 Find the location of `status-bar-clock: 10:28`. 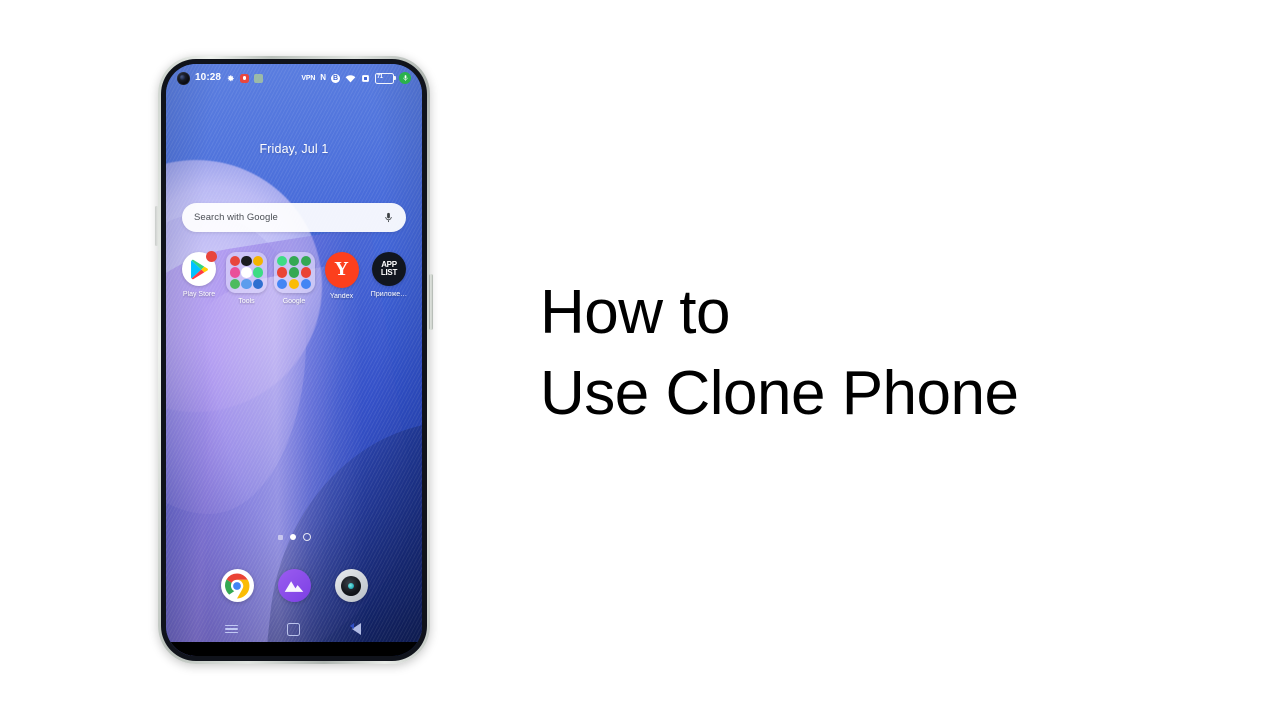

status-bar-clock: 10:28 is located at coordinates (208, 77).